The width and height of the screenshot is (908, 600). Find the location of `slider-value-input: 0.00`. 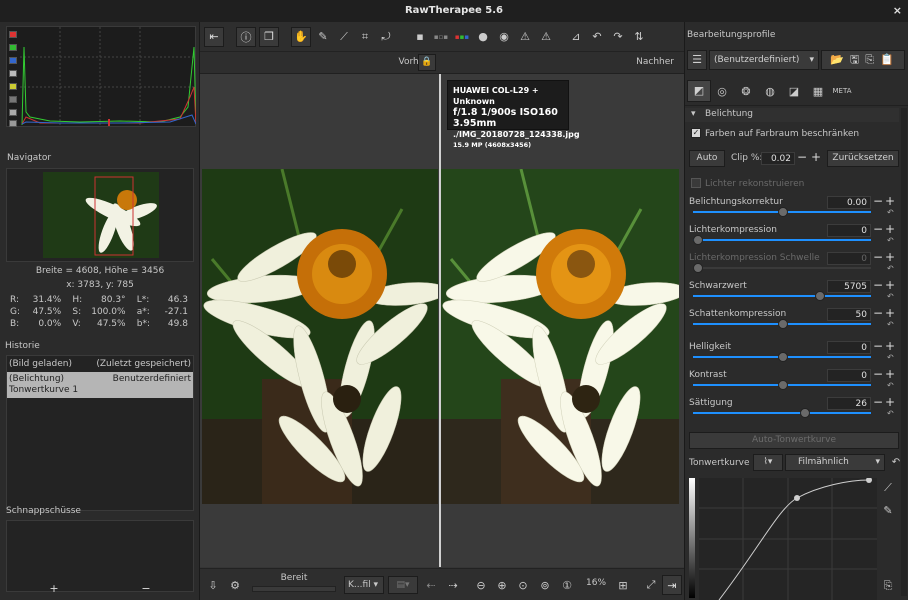

slider-value-input: 0.00 is located at coordinates (849, 202).